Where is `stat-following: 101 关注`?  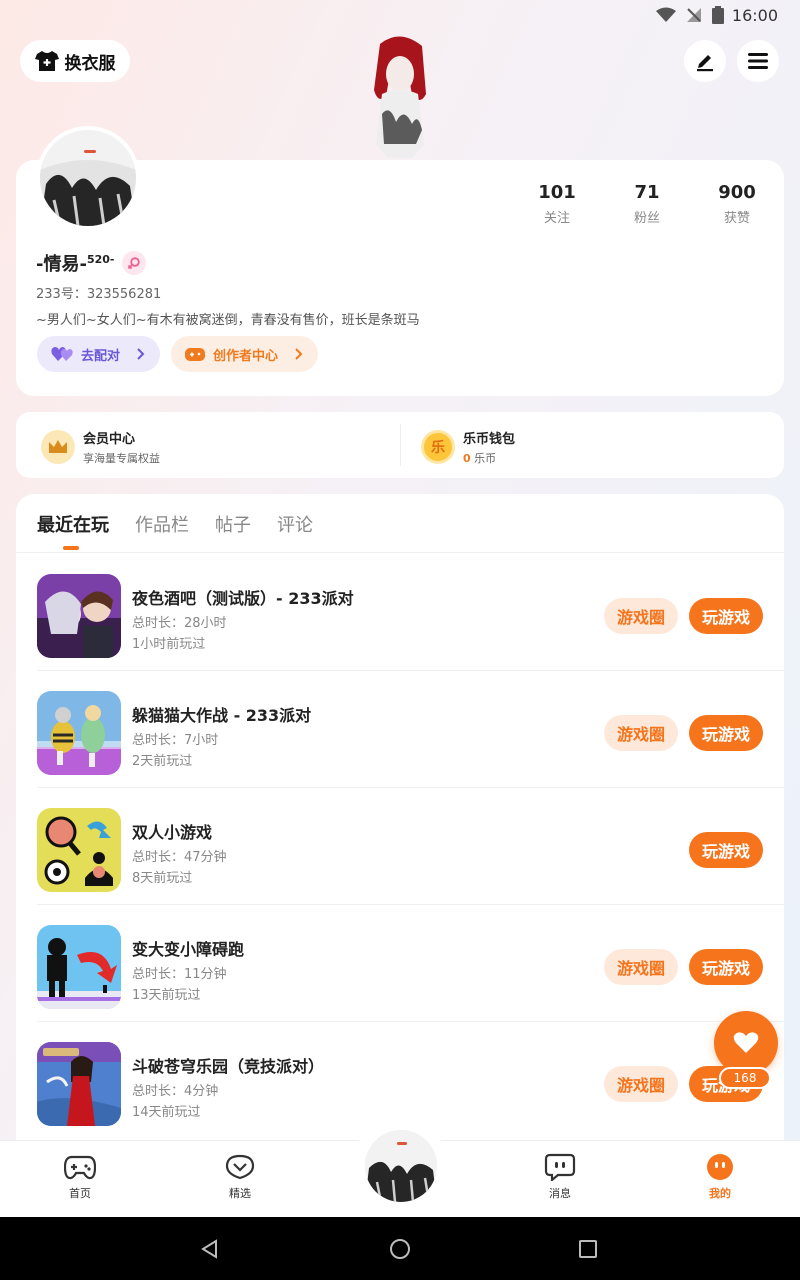
stat-following: 101 关注 is located at coordinates (557, 204).